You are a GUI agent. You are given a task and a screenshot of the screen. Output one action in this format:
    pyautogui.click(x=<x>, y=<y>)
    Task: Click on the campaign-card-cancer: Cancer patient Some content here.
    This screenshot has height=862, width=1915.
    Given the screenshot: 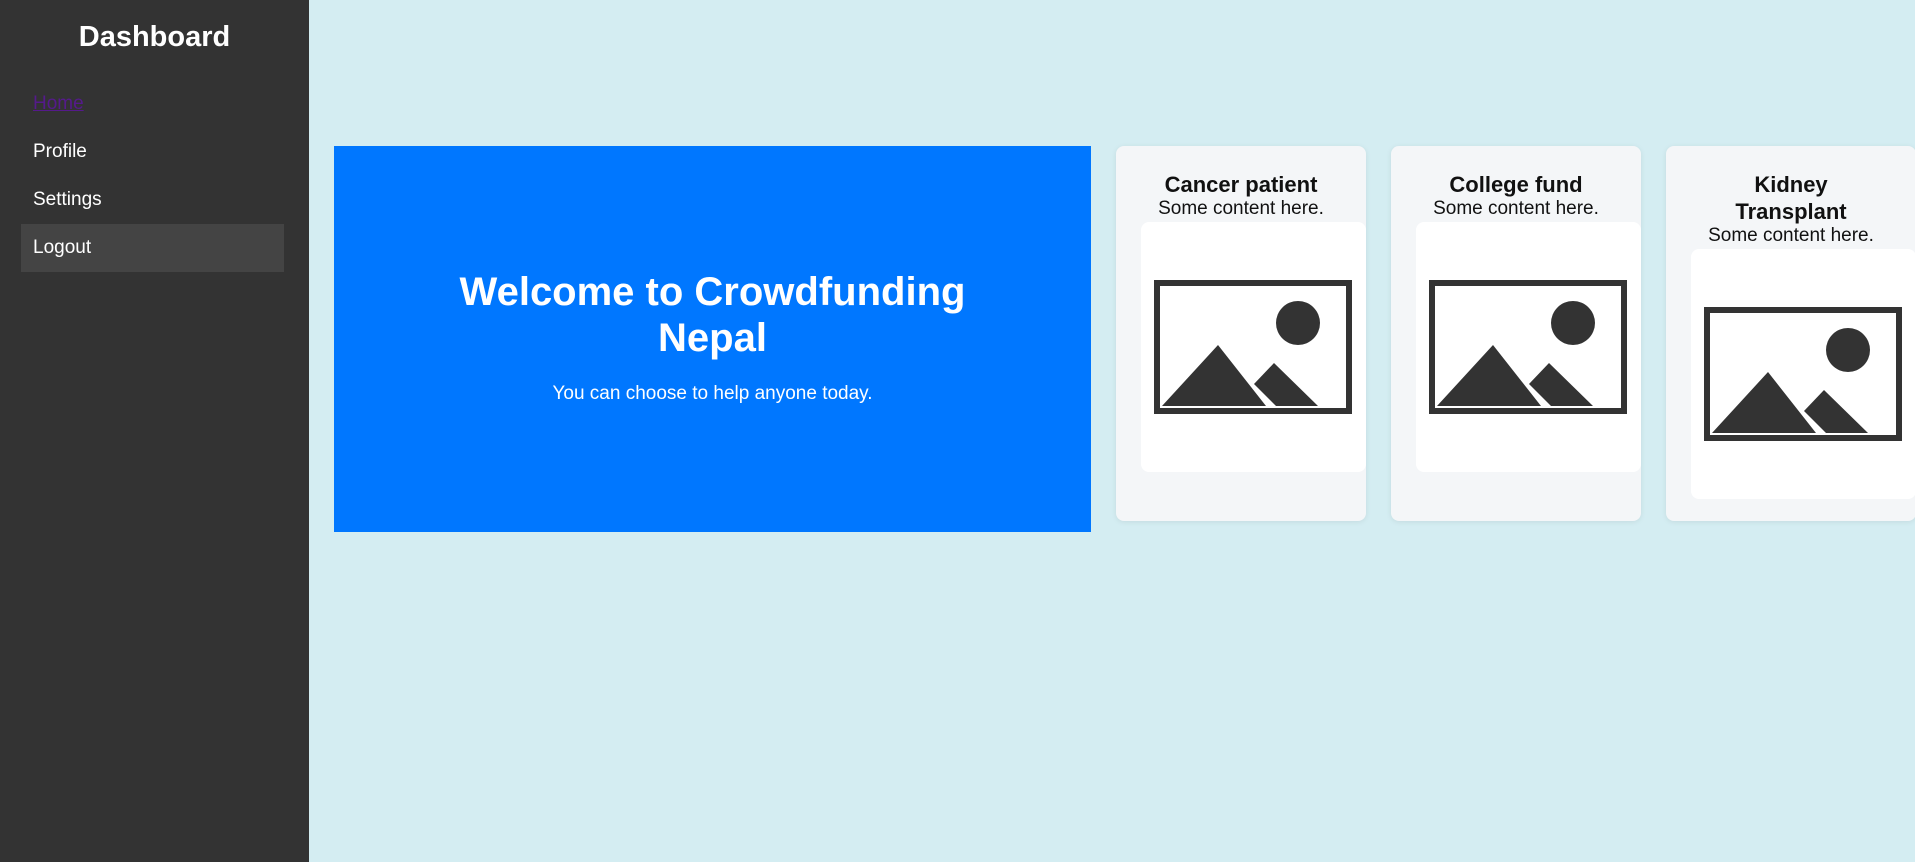 What is the action you would take?
    pyautogui.click(x=1241, y=333)
    